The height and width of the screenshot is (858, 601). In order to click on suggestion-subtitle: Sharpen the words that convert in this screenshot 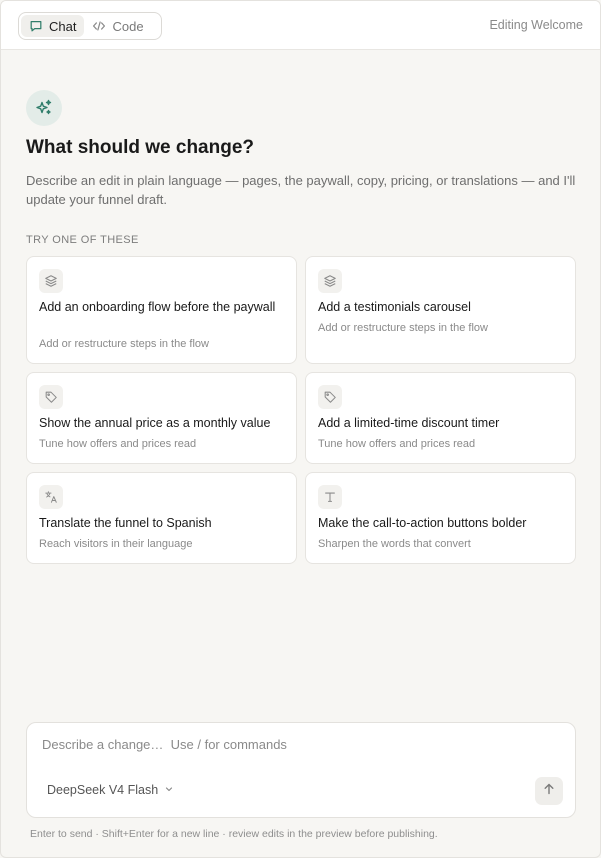, I will do `click(394, 544)`.